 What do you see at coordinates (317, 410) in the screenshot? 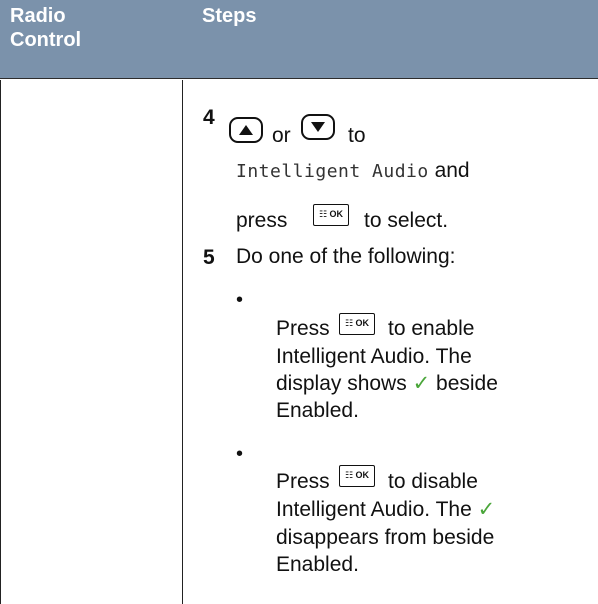
I see `bullet-1-line4: Enabled.` at bounding box center [317, 410].